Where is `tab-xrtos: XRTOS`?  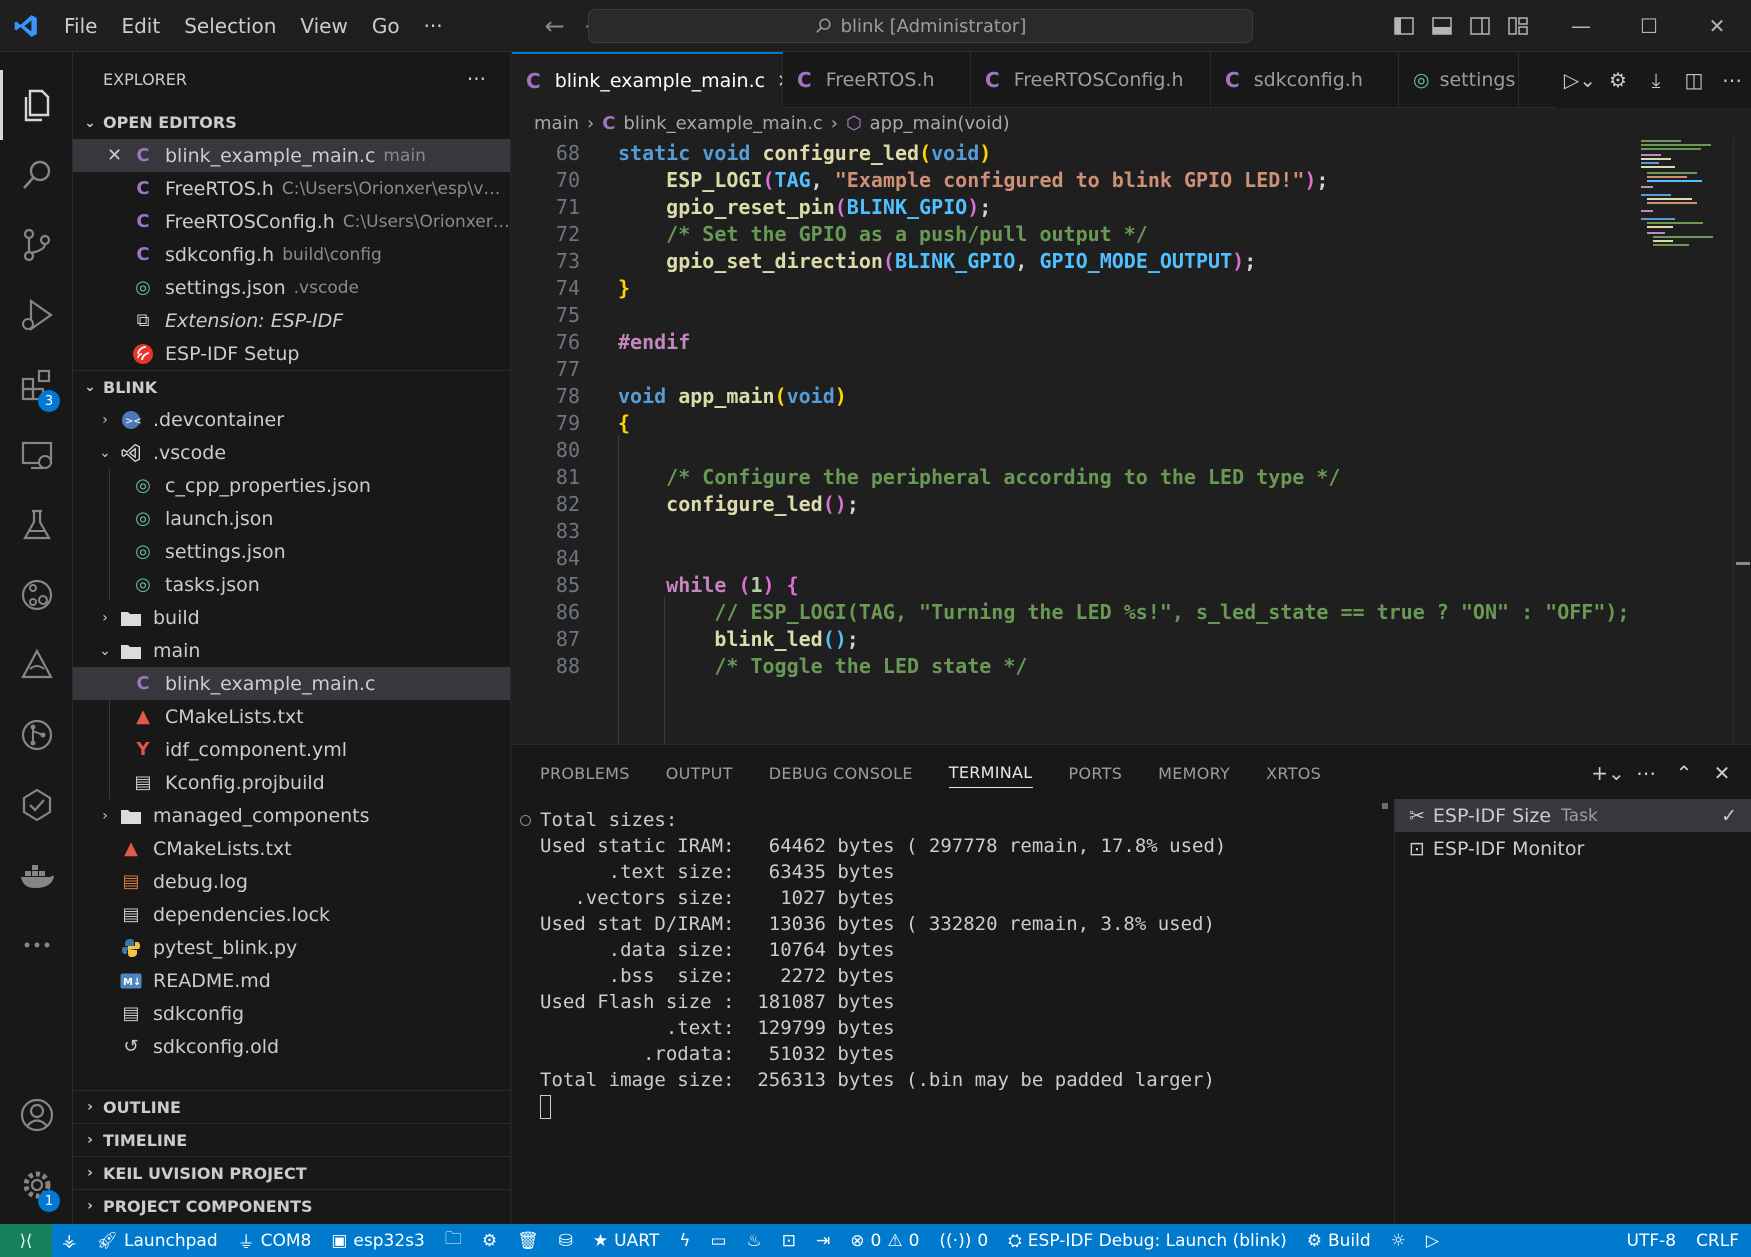 tab-xrtos: XRTOS is located at coordinates (1293, 773).